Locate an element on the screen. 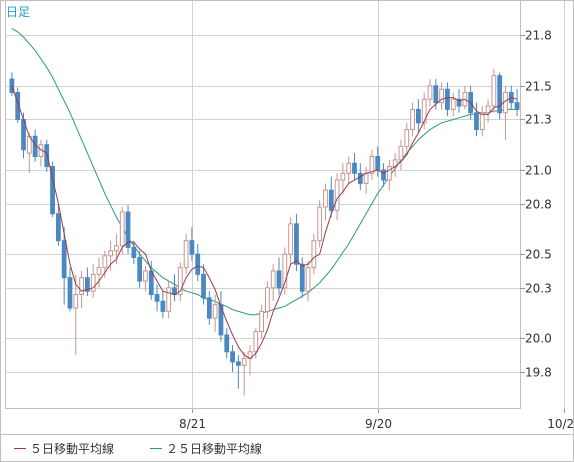 This screenshot has width=574, height=462. y-tick-label: 21.8 is located at coordinates (538, 36).